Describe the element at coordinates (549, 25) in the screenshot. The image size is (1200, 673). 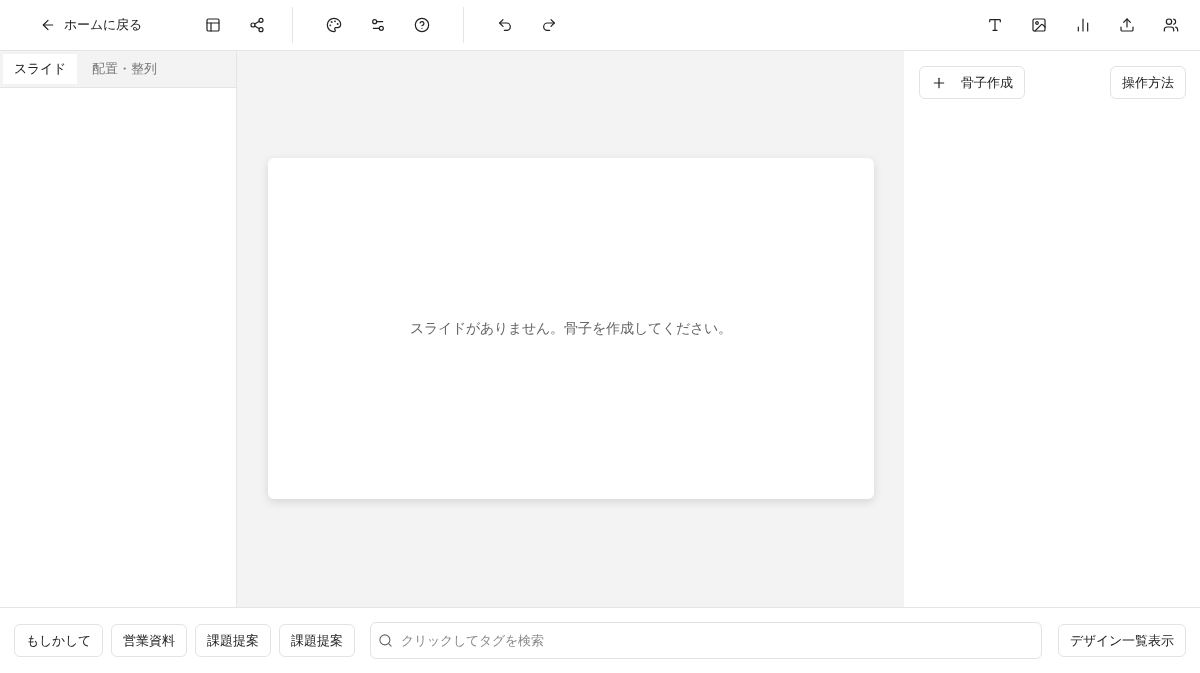
I see `redo-icon` at that location.